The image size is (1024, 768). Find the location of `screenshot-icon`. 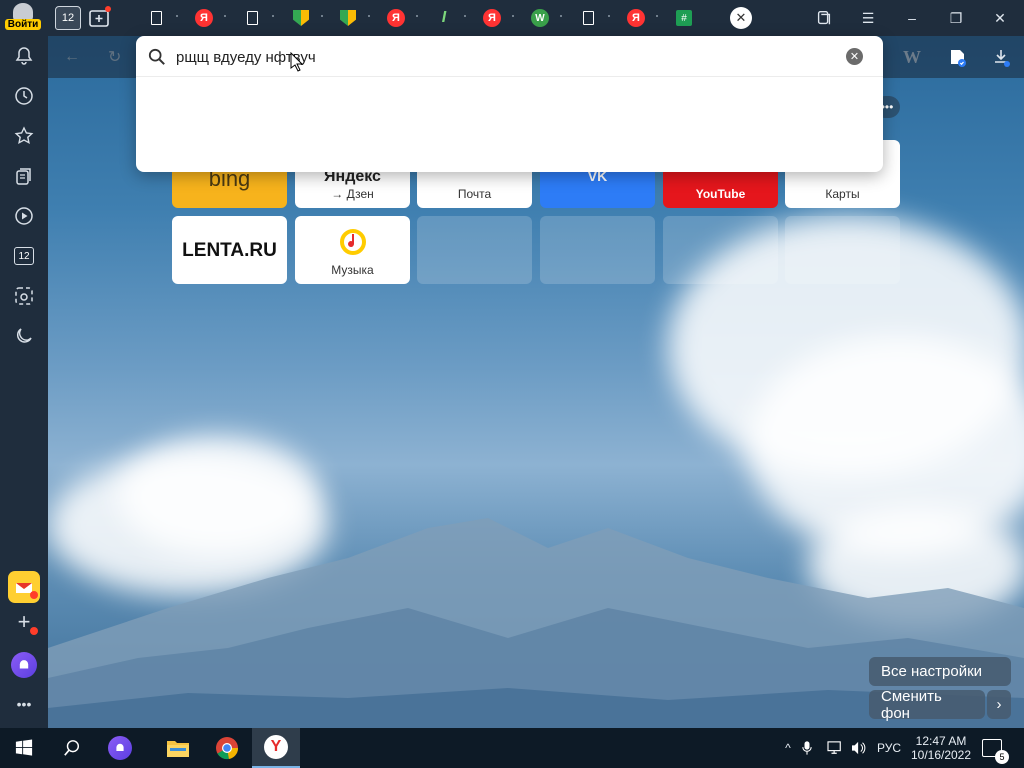

screenshot-icon is located at coordinates (24, 296).